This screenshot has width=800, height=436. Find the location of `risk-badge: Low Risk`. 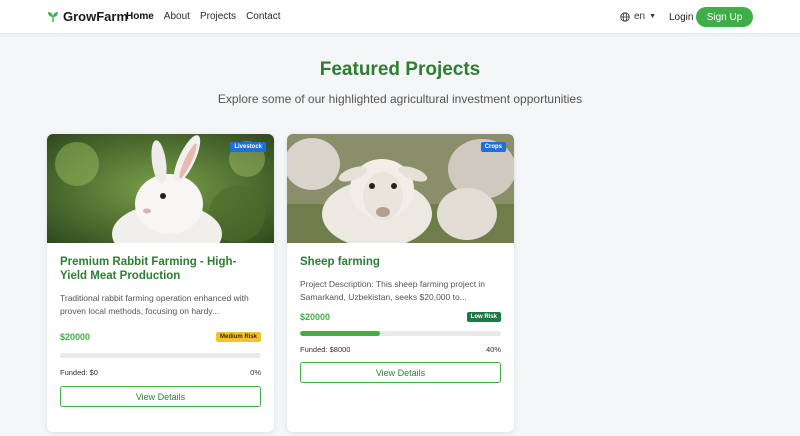

risk-badge: Low Risk is located at coordinates (483, 317).